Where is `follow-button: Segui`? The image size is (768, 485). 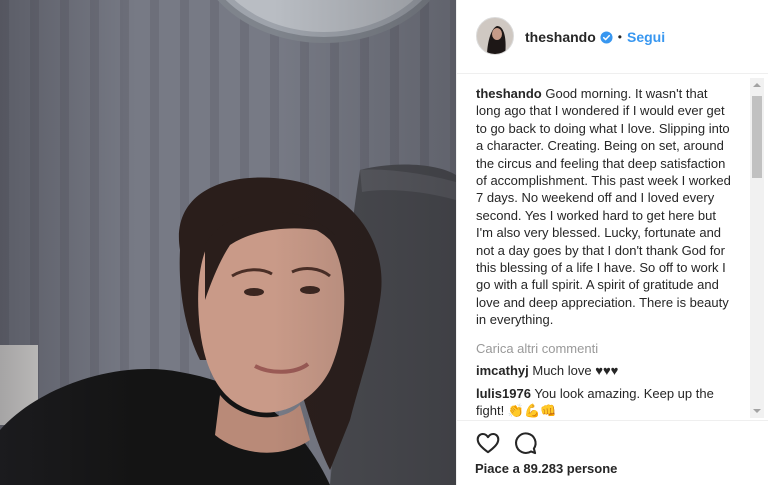 follow-button: Segui is located at coordinates (646, 37).